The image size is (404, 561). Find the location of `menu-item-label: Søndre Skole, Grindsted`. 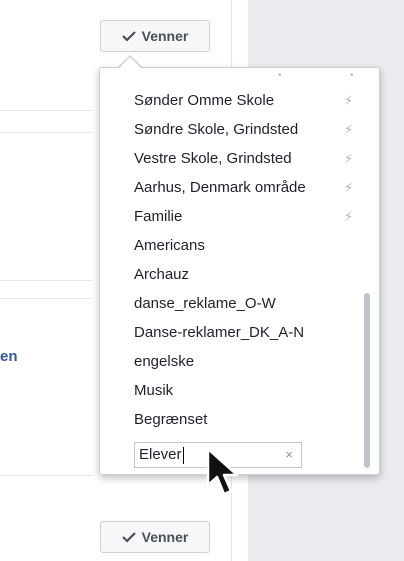

menu-item-label: Søndre Skole, Grindsted is located at coordinates (216, 129).